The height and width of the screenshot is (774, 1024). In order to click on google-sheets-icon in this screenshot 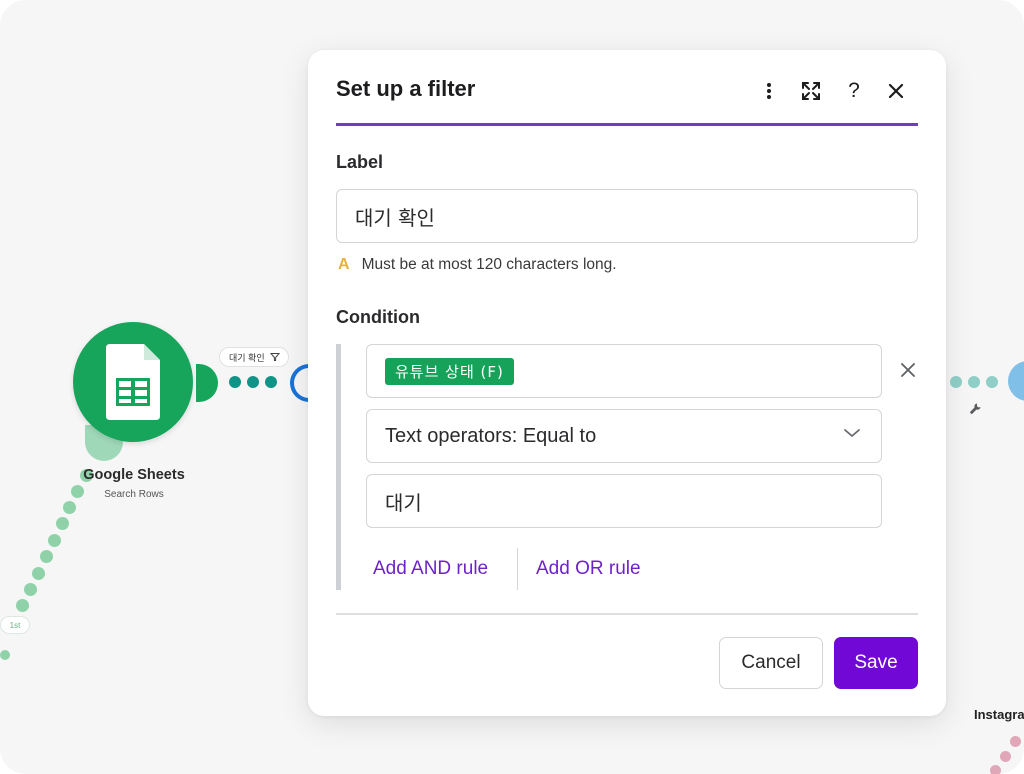, I will do `click(133, 382)`.